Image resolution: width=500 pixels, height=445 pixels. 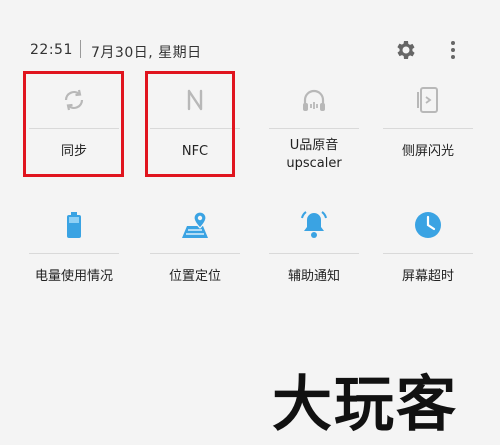 What do you see at coordinates (73, 276) in the screenshot?
I see `tile-label-battery: 电量使用情况` at bounding box center [73, 276].